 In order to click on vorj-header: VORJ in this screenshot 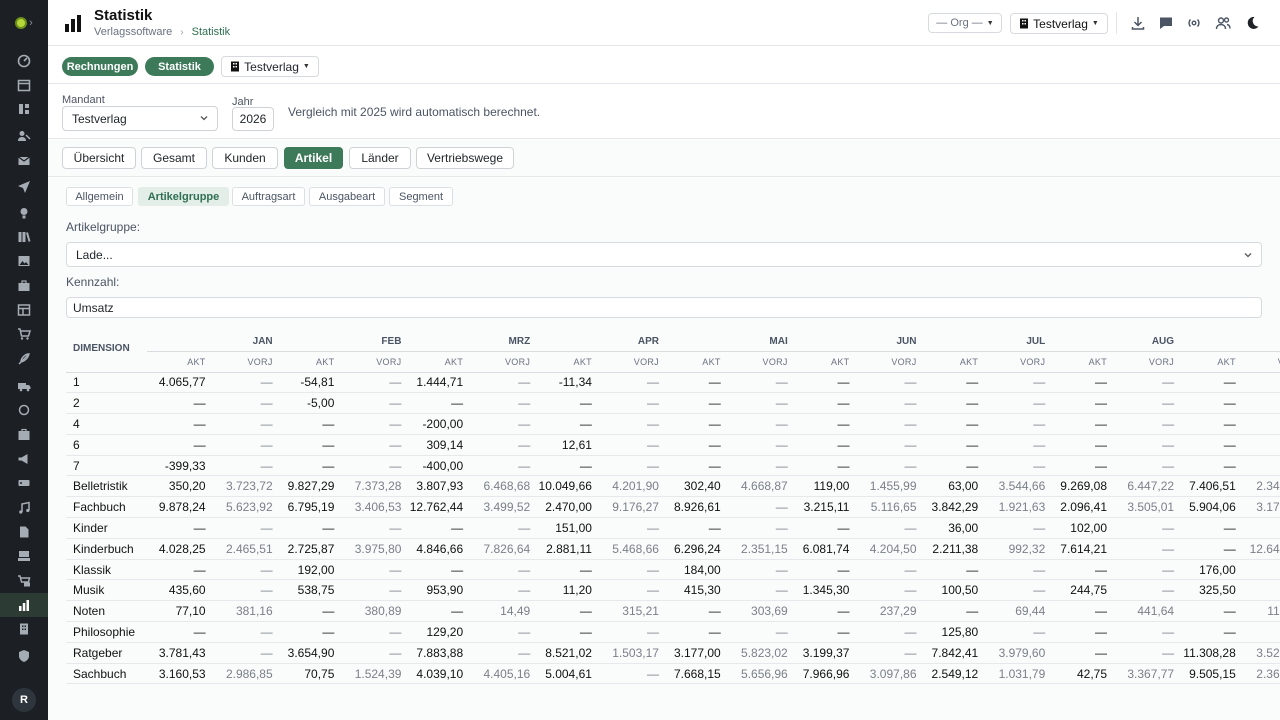, I will do `click(1015, 362)`.